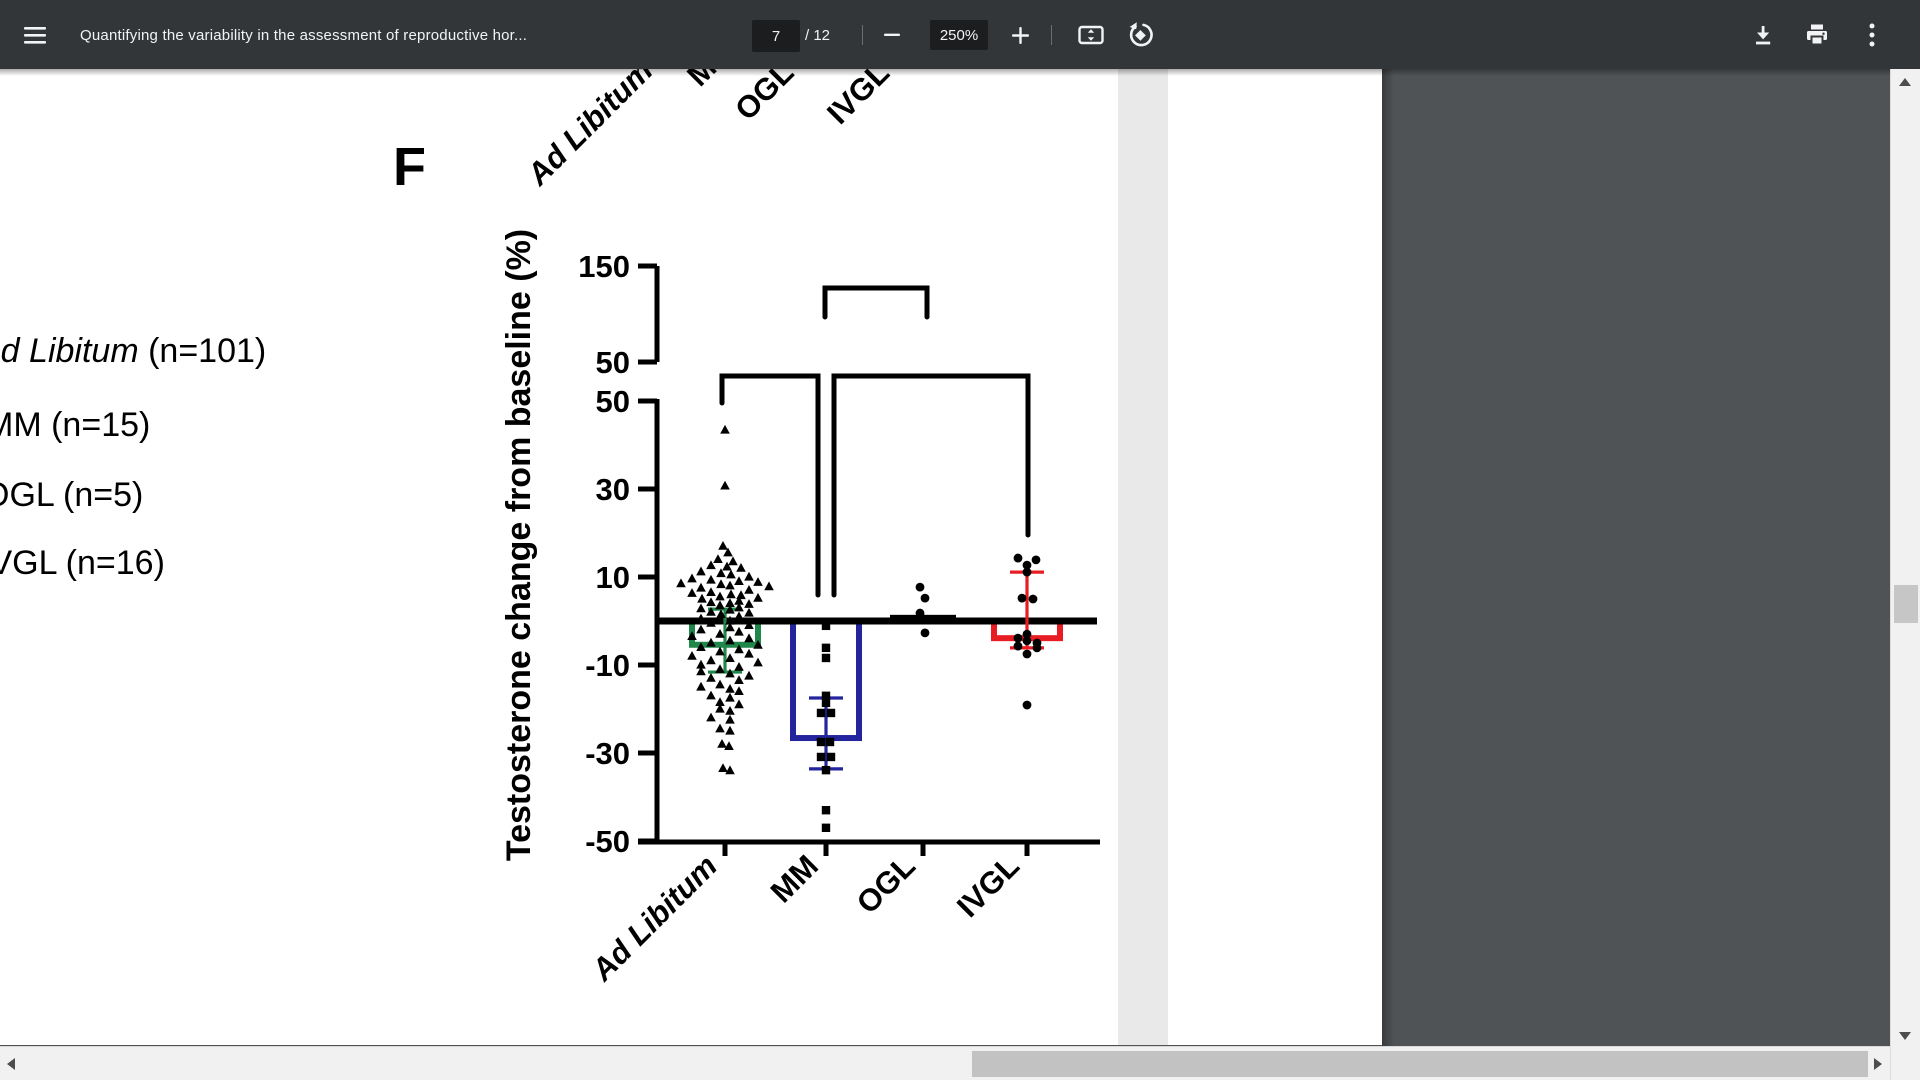 Image resolution: width=1920 pixels, height=1080 pixels. I want to click on y-axis-tick-label: 30, so click(613, 489).